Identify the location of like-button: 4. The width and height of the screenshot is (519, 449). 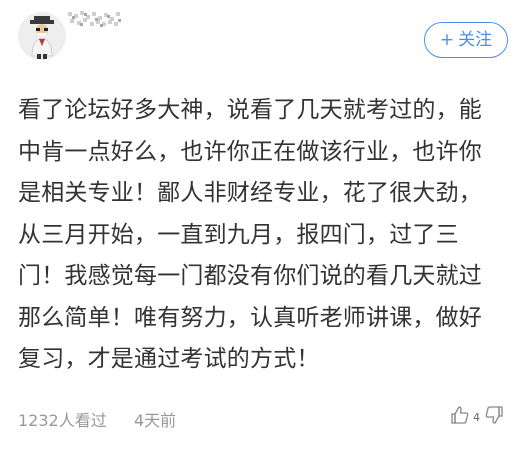
(467, 417).